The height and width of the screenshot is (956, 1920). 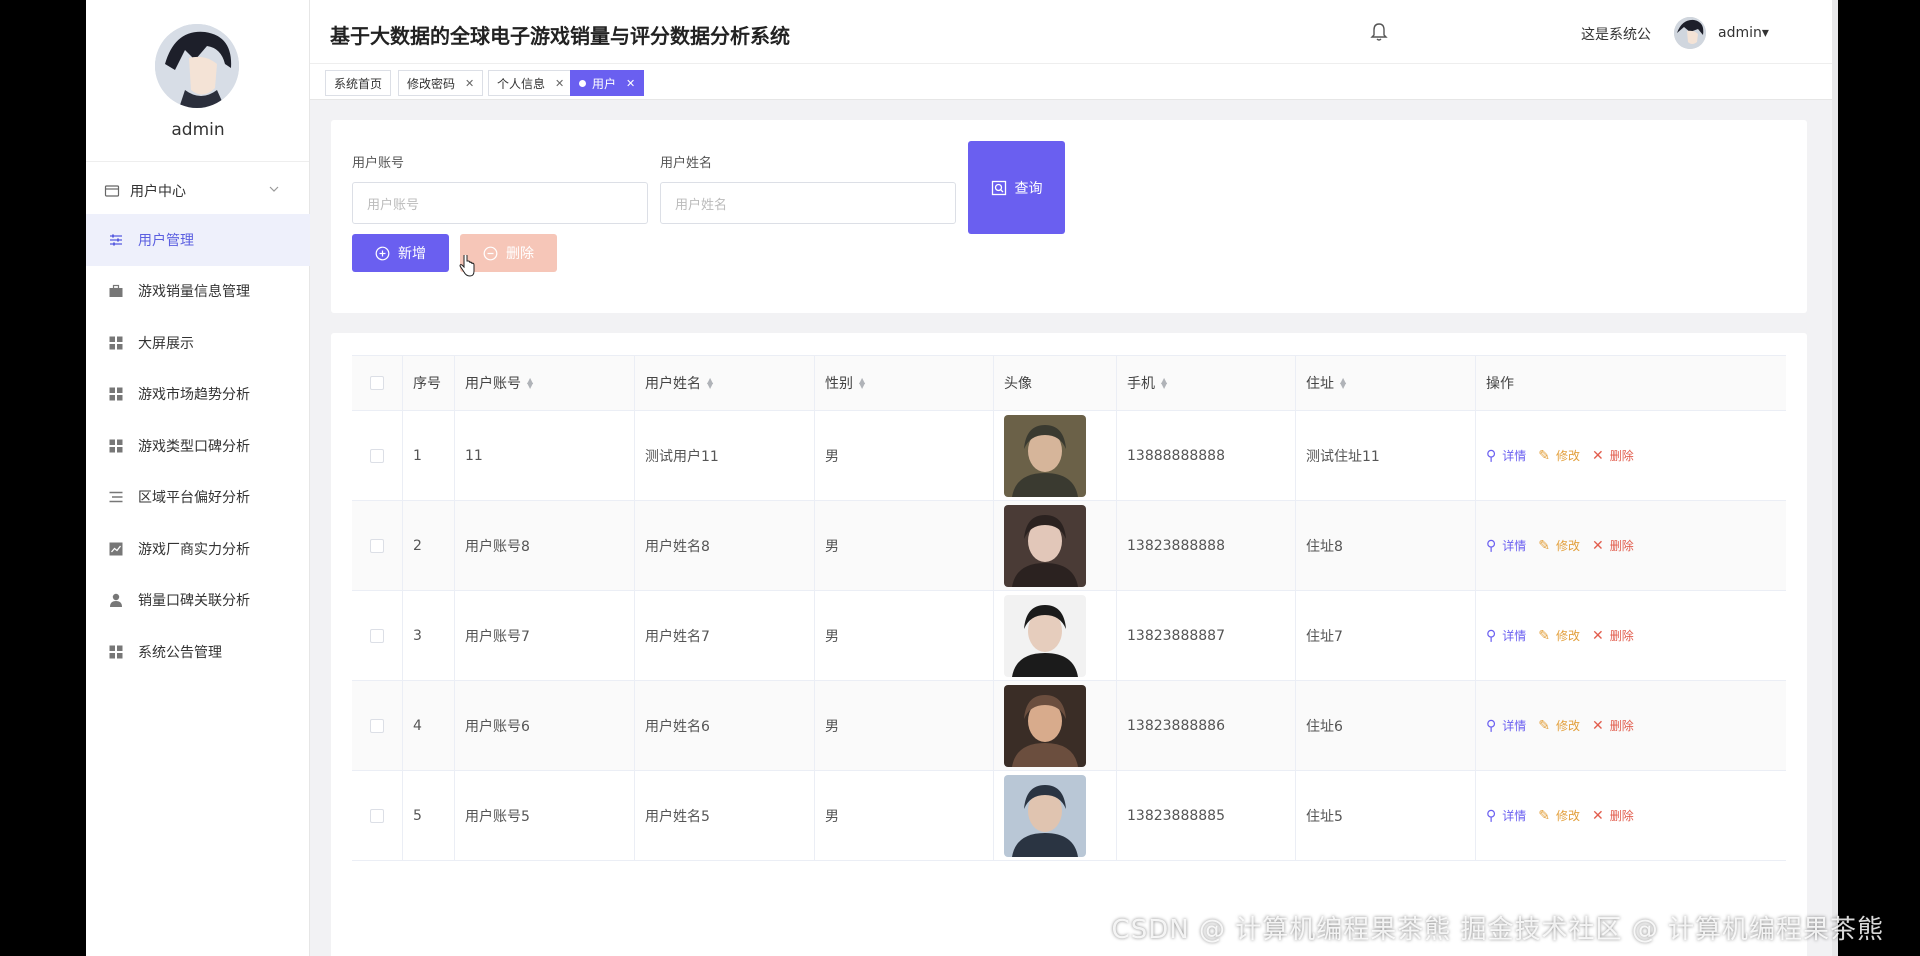 I want to click on sidebar-item-user-management: 用户管理, so click(x=198, y=240).